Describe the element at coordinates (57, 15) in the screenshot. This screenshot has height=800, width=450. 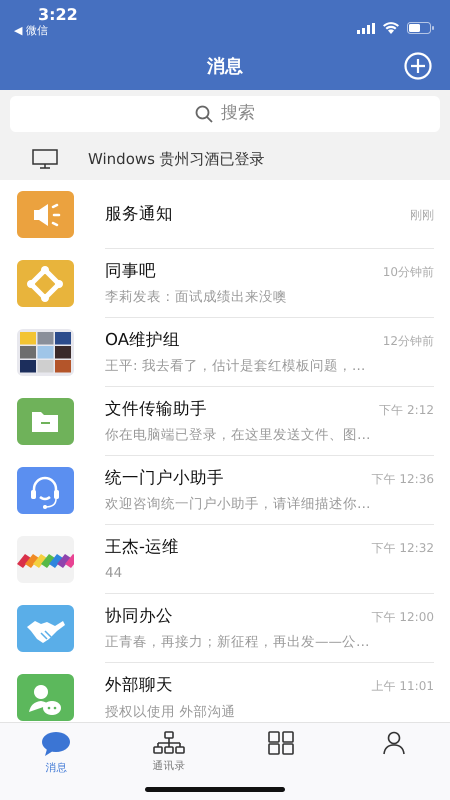
I see `status-time: 3:22` at that location.